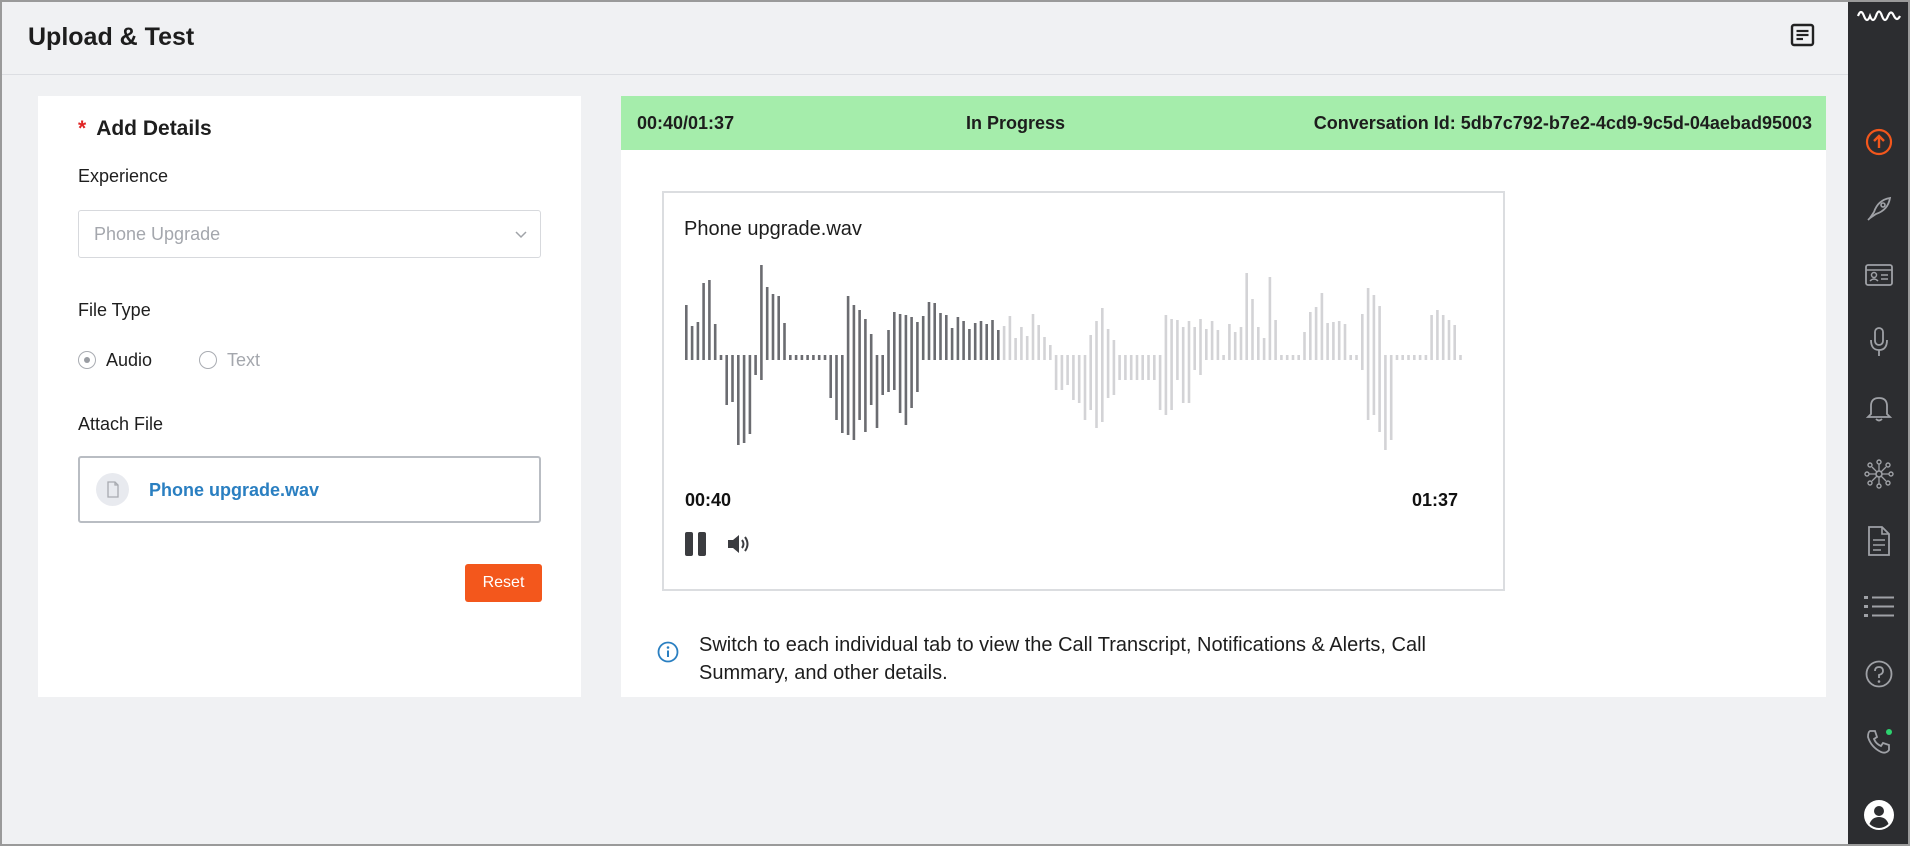 The height and width of the screenshot is (846, 1910). Describe the element at coordinates (1016, 123) in the screenshot. I see `status-text: In Progress` at that location.